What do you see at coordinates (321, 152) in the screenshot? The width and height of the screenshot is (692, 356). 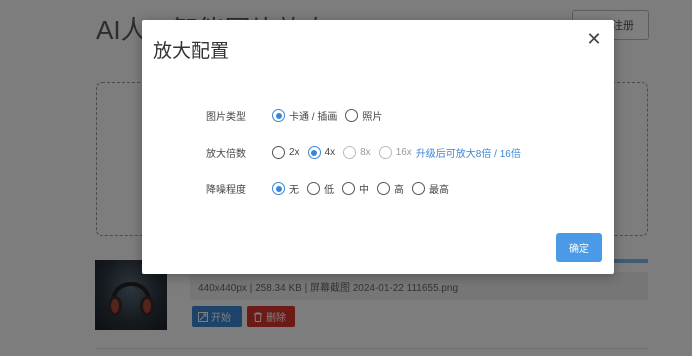 I see `scale-option-4x: 4x` at bounding box center [321, 152].